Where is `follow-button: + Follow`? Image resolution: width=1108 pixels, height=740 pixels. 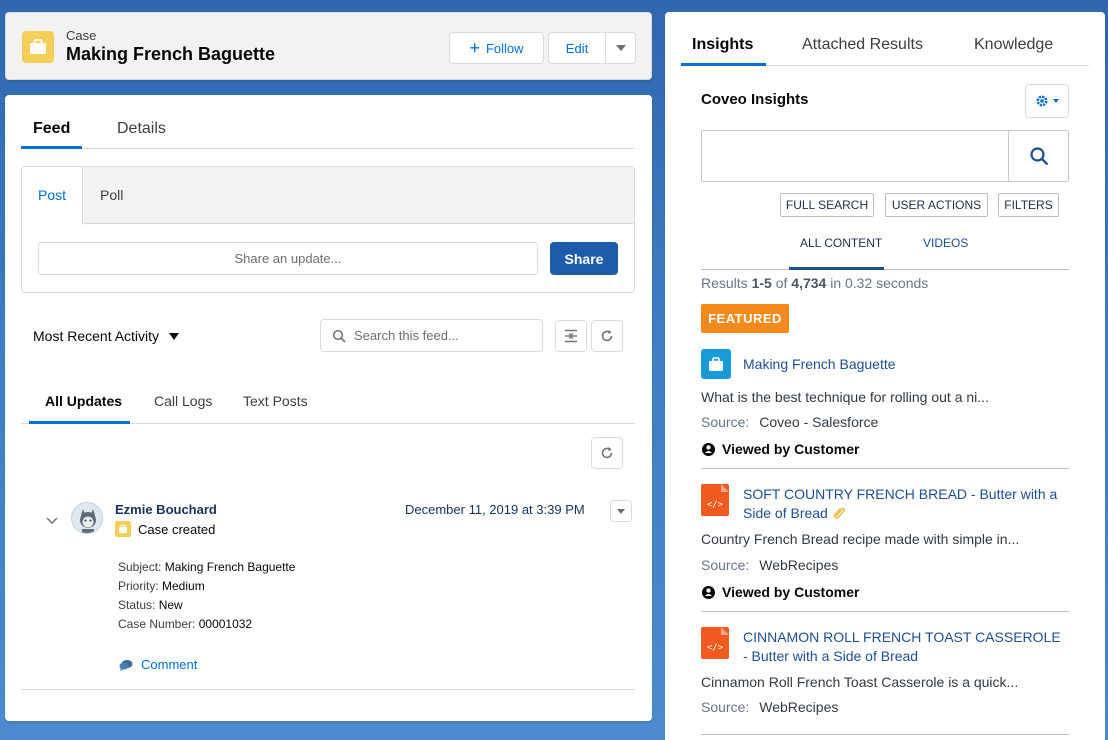 follow-button: + Follow is located at coordinates (496, 48).